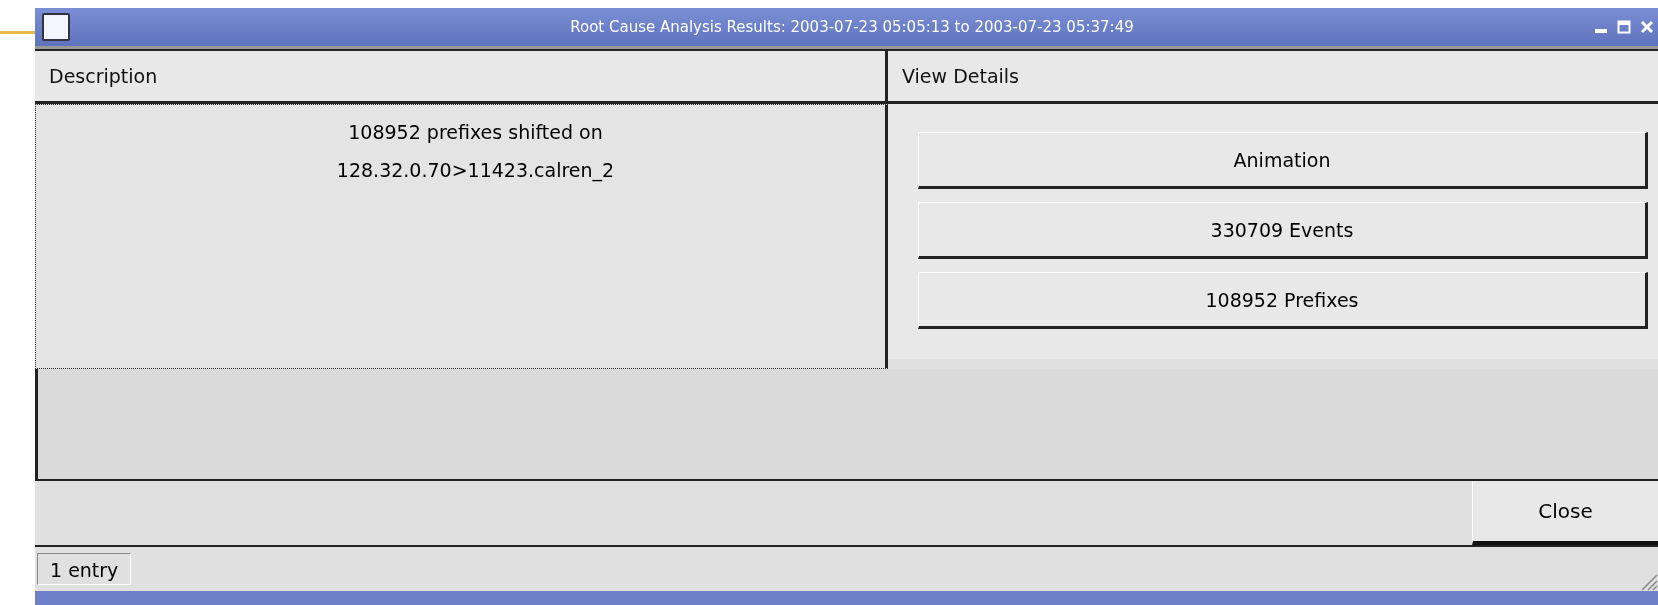 The height and width of the screenshot is (605, 1658). I want to click on maximize-icon, so click(1624, 27).